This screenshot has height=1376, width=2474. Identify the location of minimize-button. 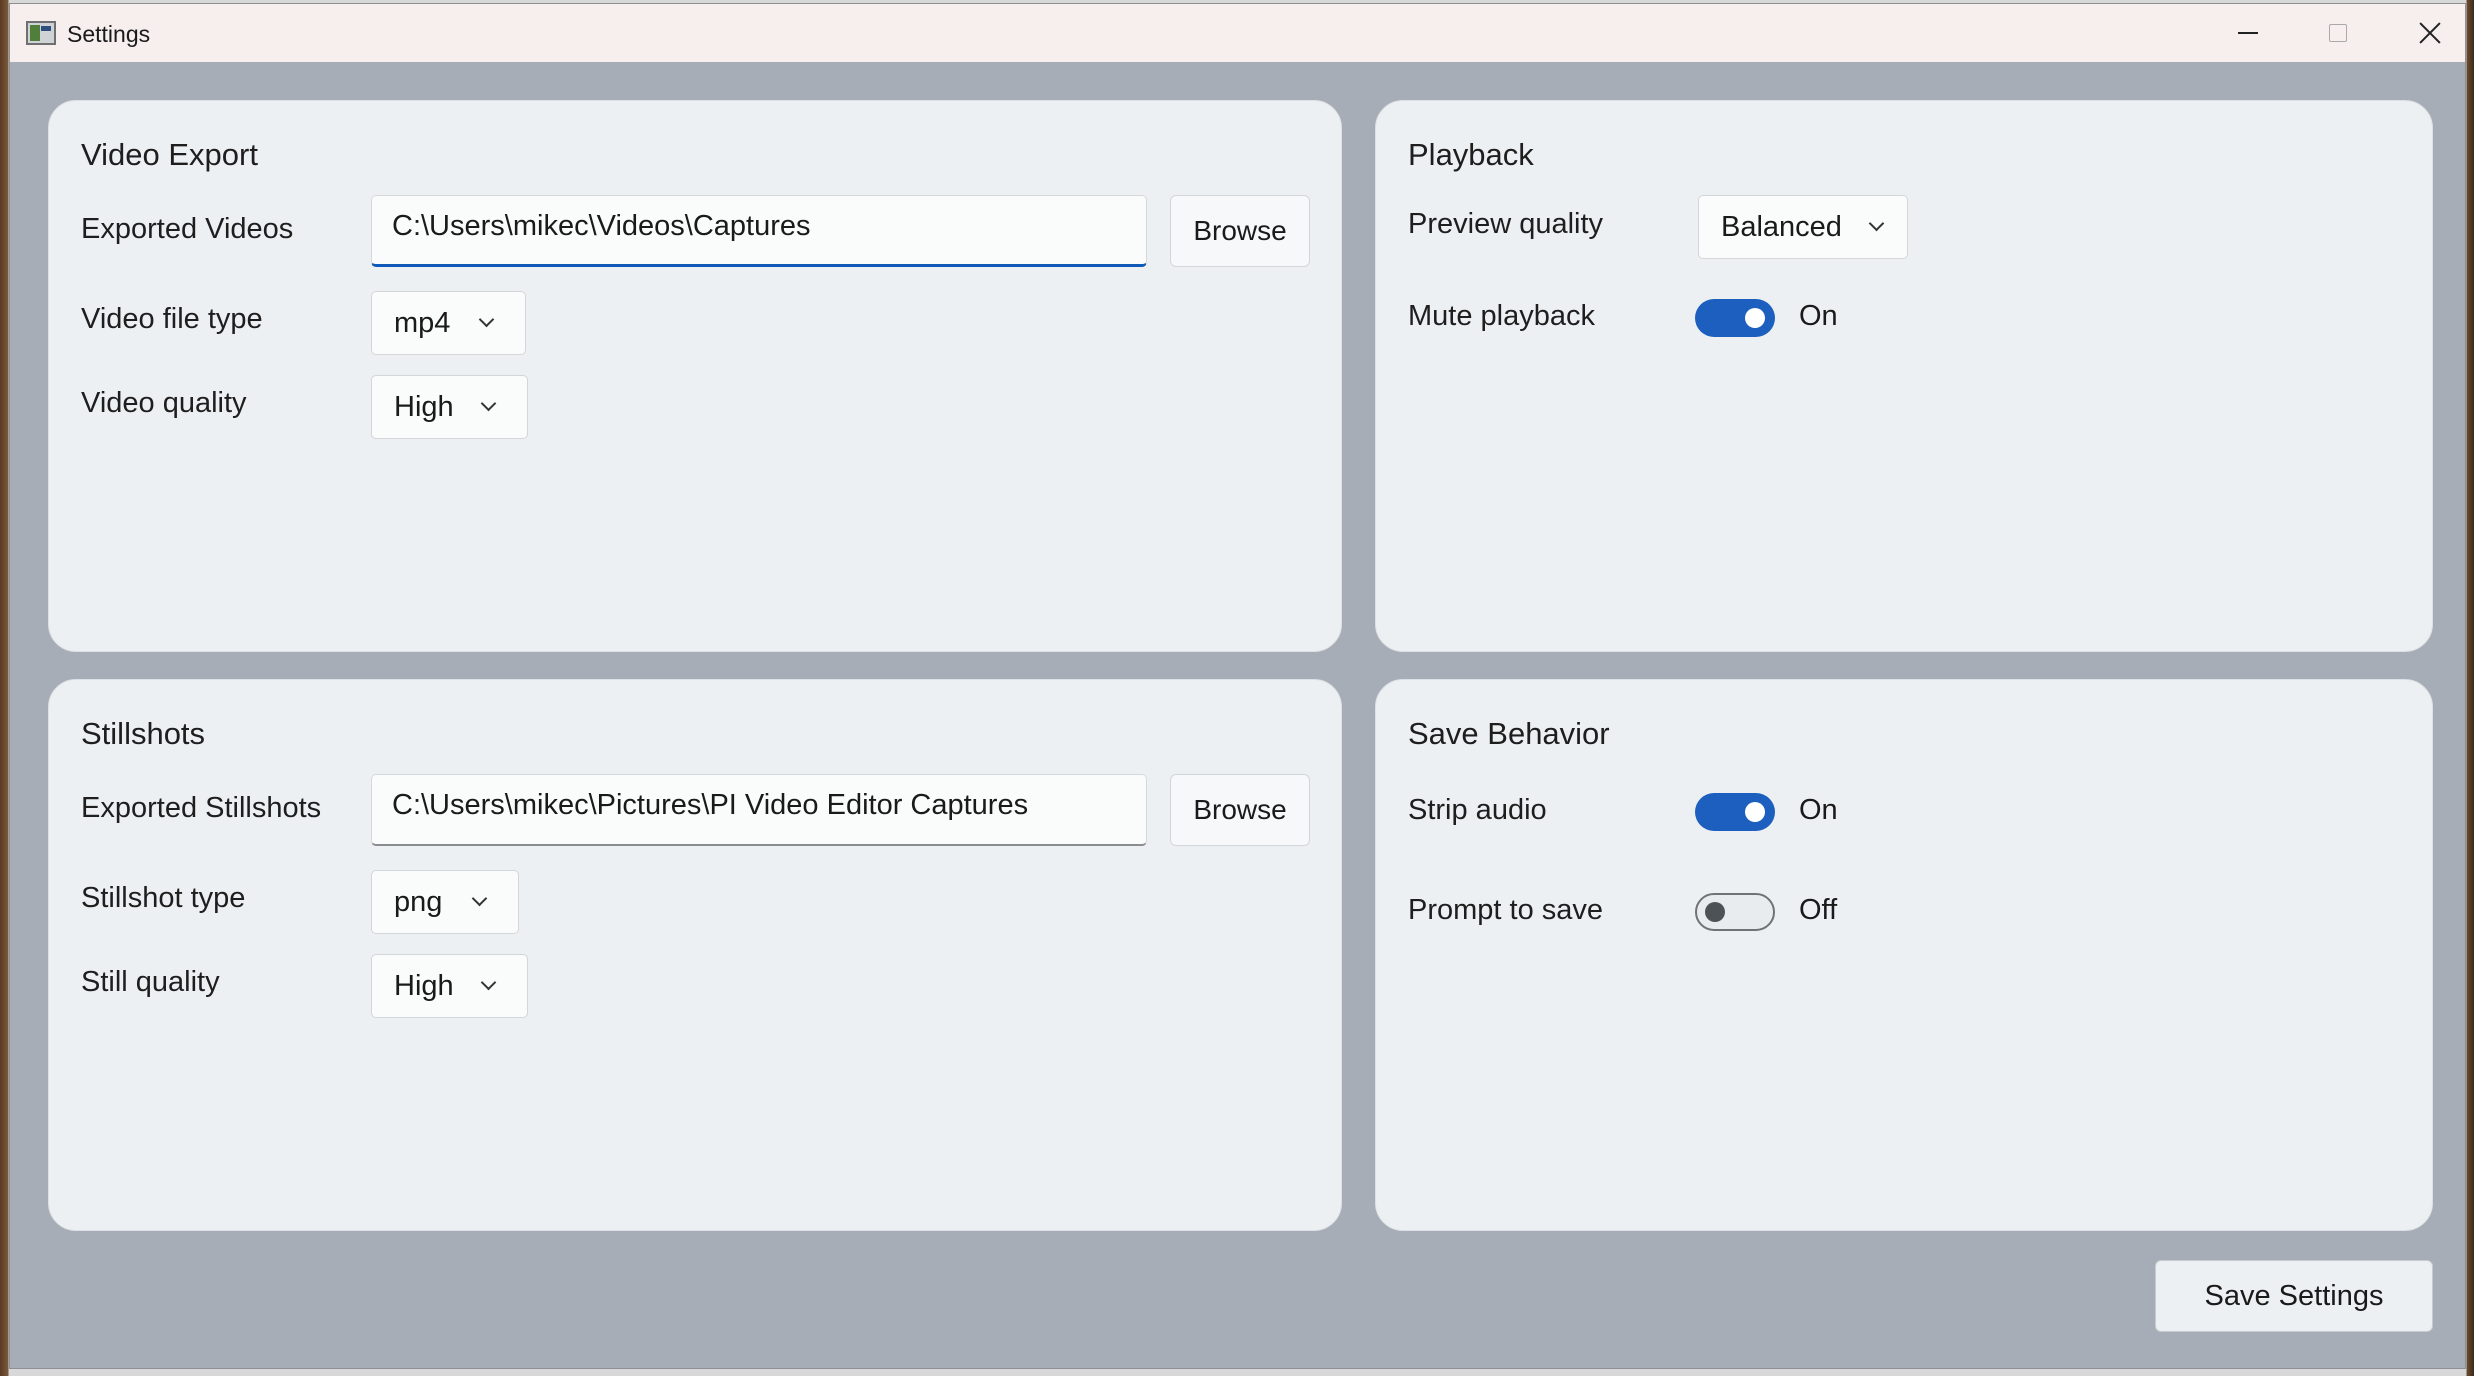
(2248, 33).